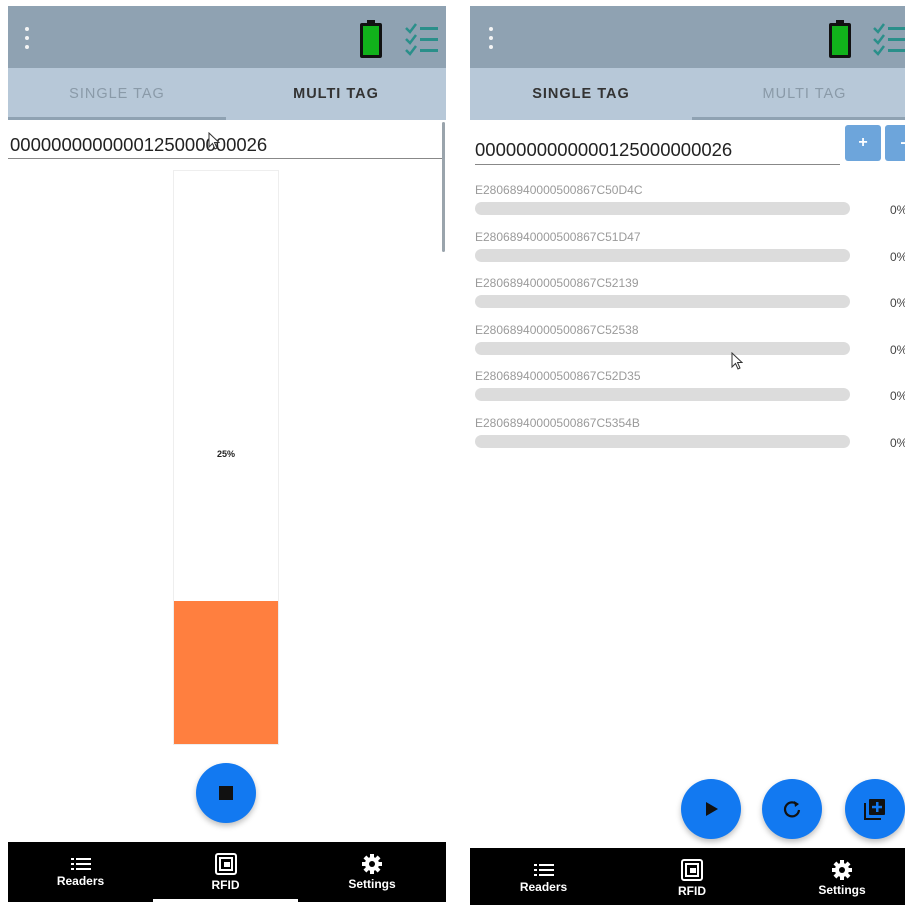 This screenshot has width=905, height=905. I want to click on stop-icon, so click(226, 793).